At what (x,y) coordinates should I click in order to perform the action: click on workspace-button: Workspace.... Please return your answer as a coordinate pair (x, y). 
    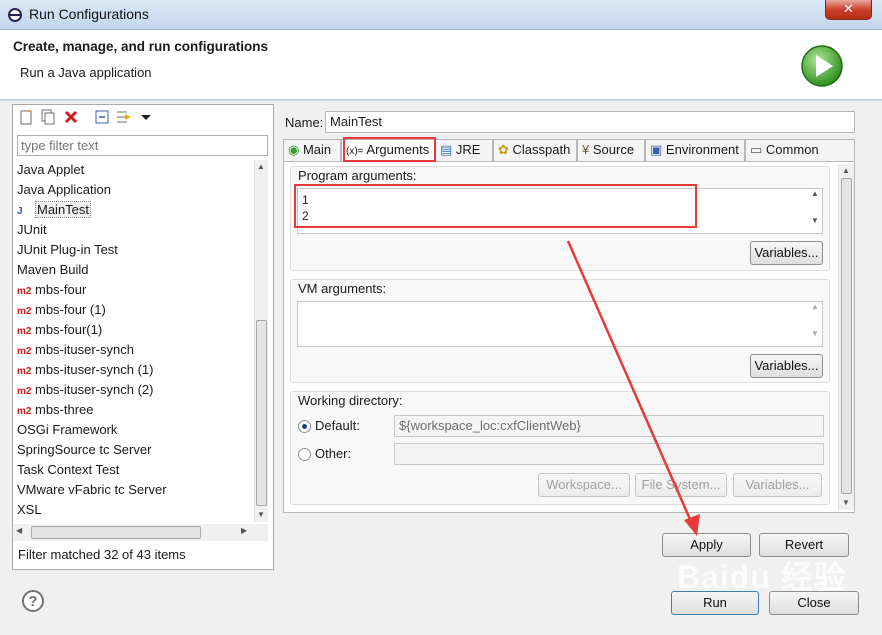
    Looking at the image, I should click on (584, 485).